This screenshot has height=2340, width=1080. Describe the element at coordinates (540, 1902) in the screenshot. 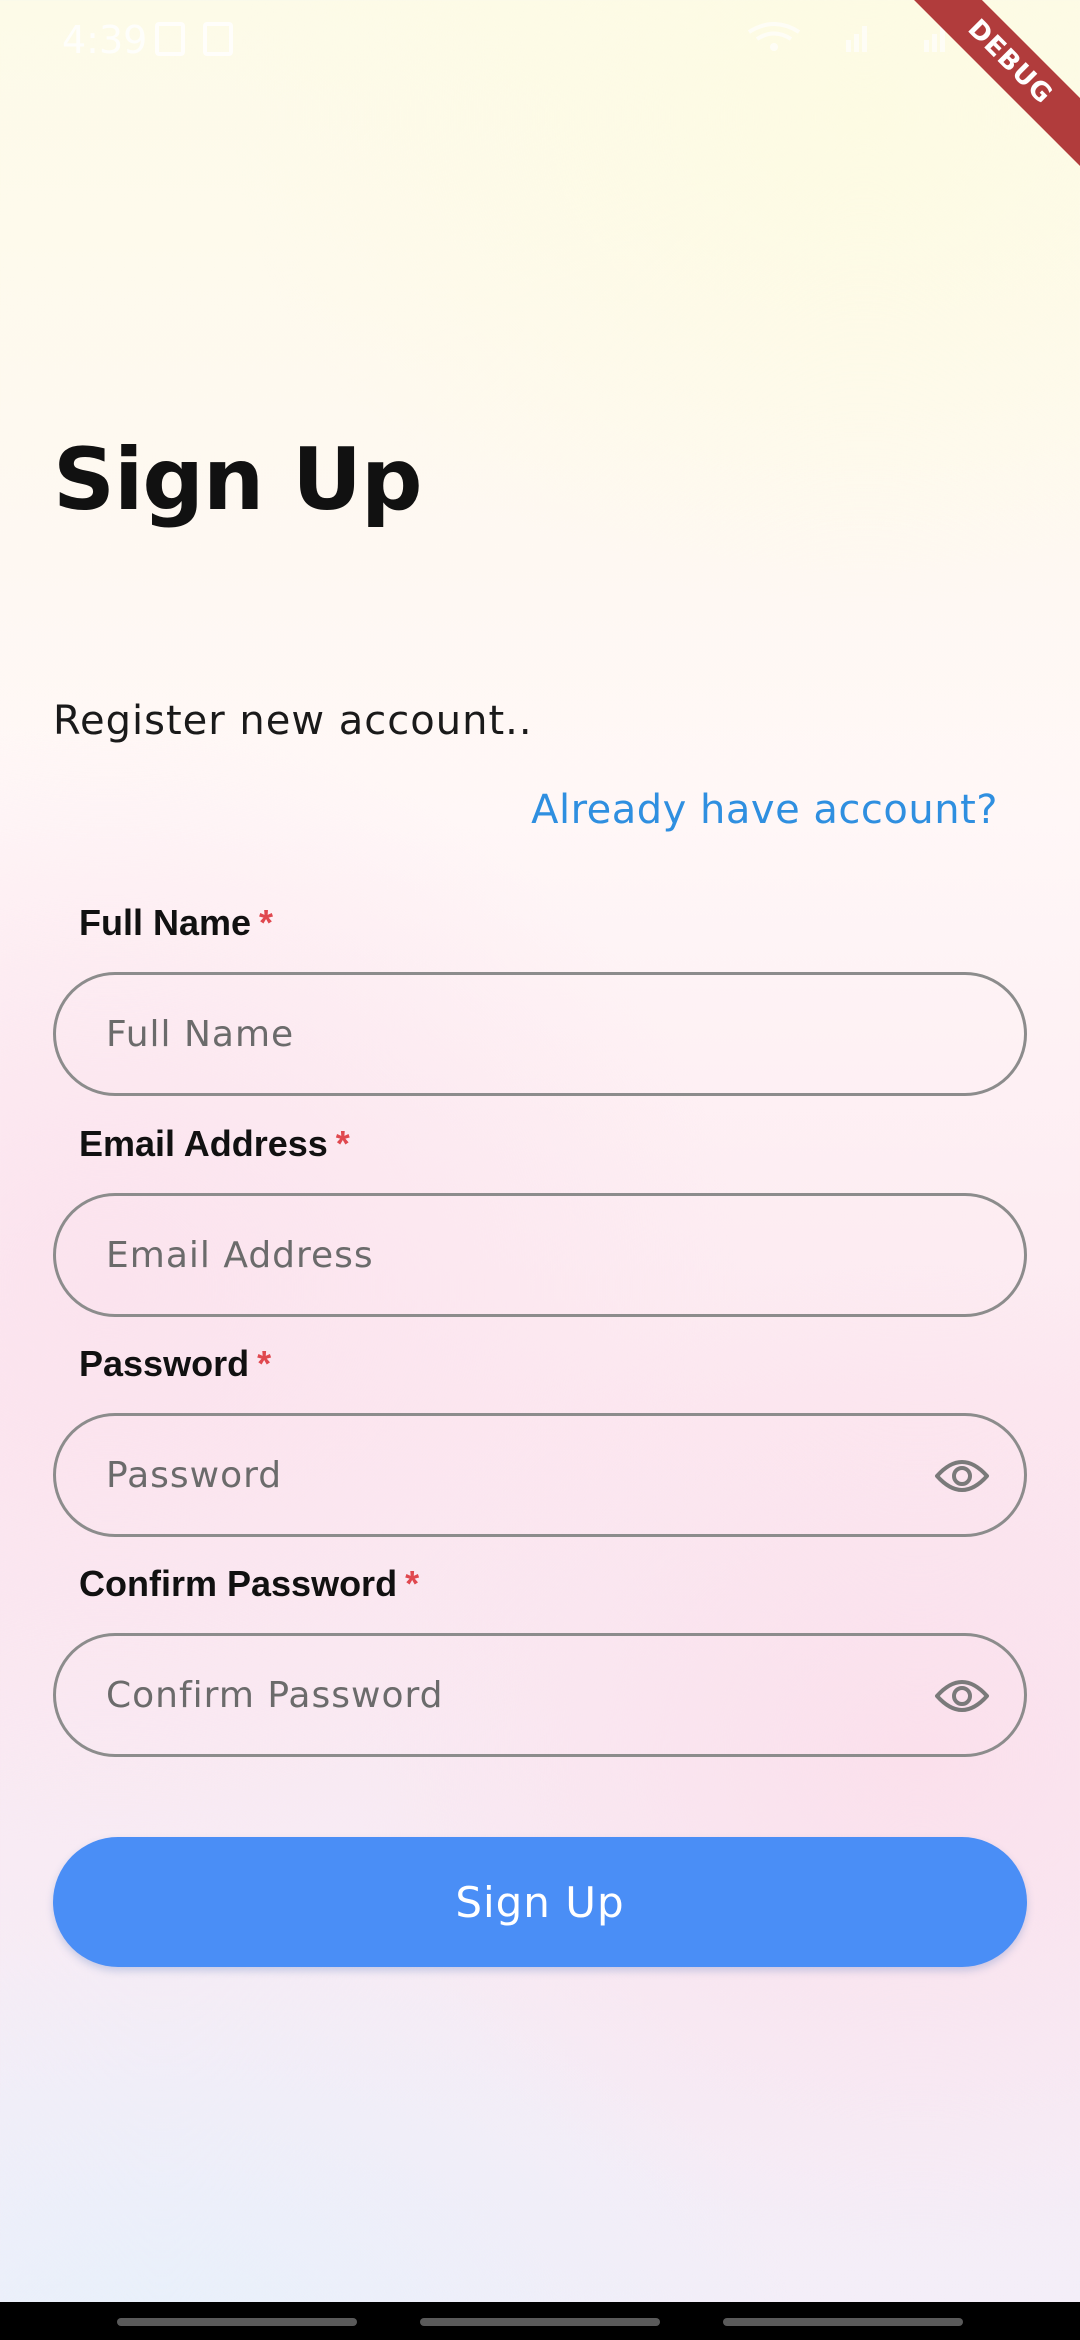

I see `sign-up-button: Sign Up` at that location.